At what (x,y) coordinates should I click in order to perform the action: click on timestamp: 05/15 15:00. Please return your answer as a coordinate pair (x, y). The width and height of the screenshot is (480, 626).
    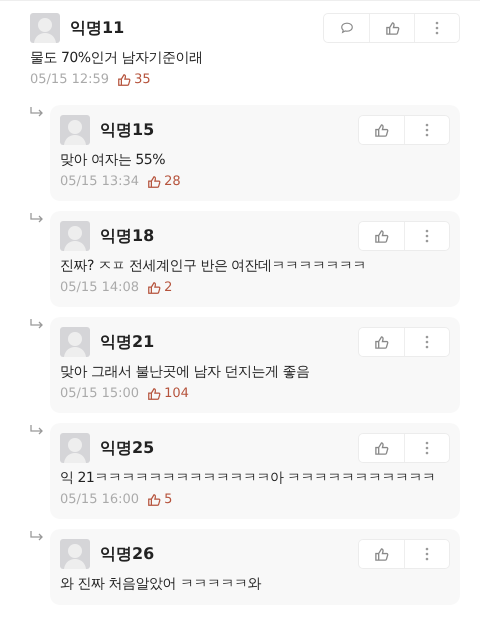
    Looking at the image, I should click on (100, 393).